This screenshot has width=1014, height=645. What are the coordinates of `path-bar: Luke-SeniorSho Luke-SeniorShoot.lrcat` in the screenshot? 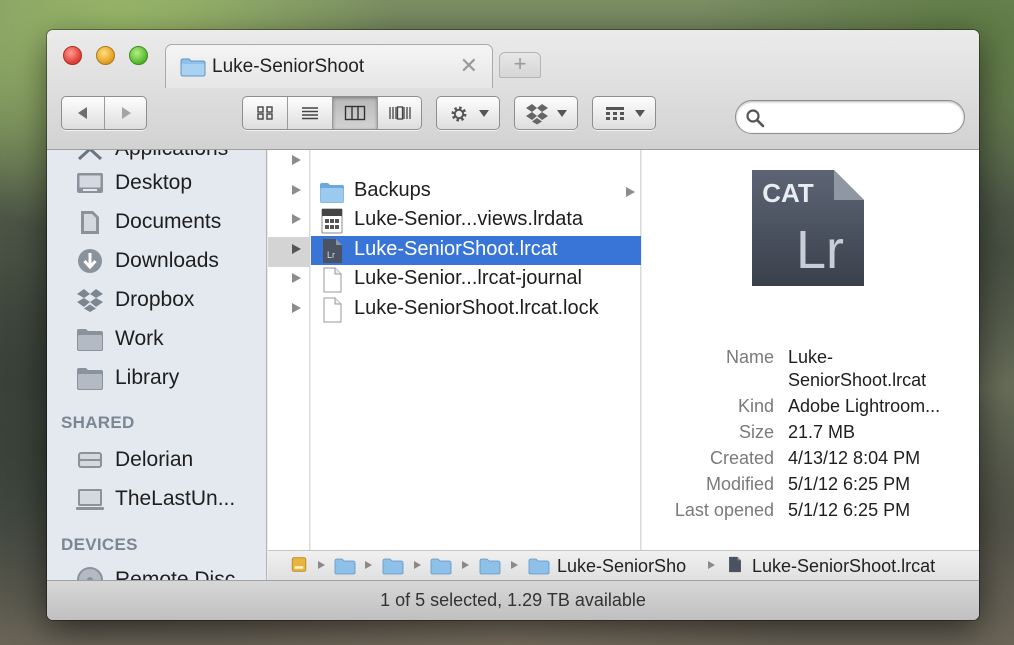 It's located at (623, 565).